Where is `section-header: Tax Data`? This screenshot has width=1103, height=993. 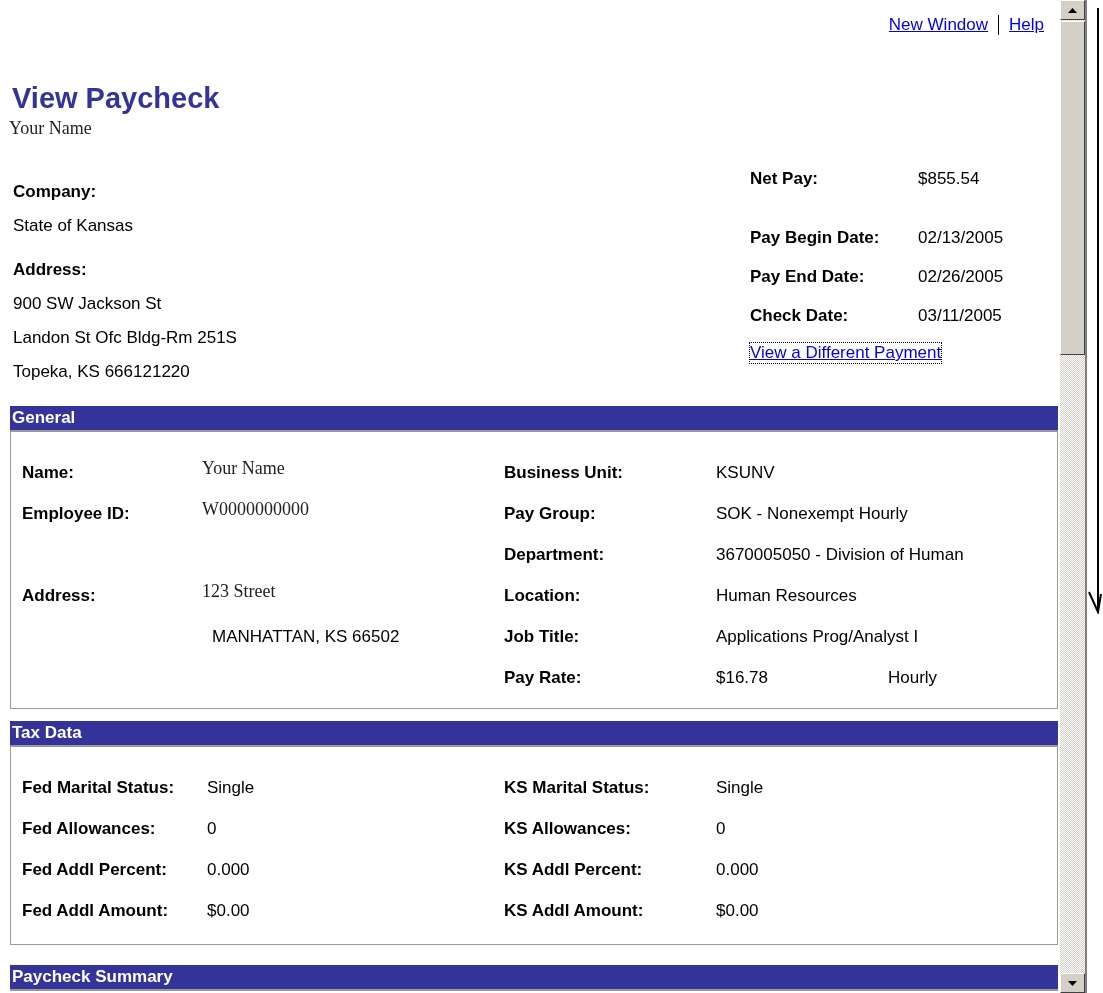
section-header: Tax Data is located at coordinates (534, 734).